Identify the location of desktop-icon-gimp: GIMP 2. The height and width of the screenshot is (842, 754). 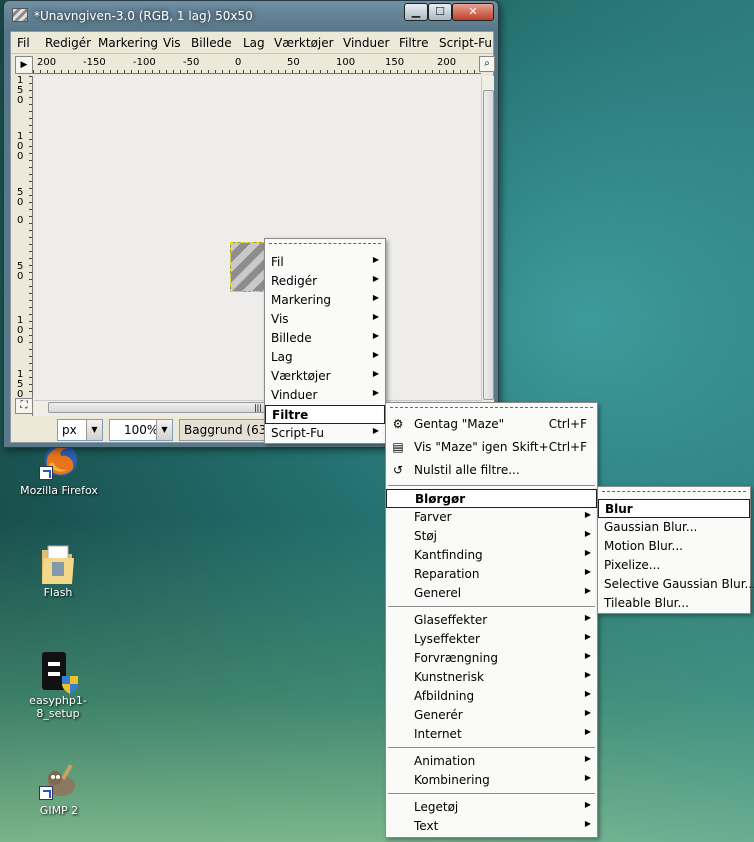
(59, 788).